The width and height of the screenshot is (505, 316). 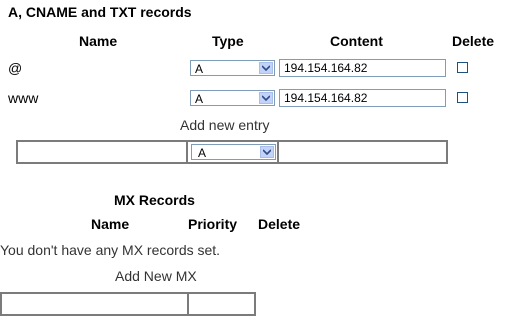 What do you see at coordinates (102, 152) in the screenshot?
I see `new-entry-name-input` at bounding box center [102, 152].